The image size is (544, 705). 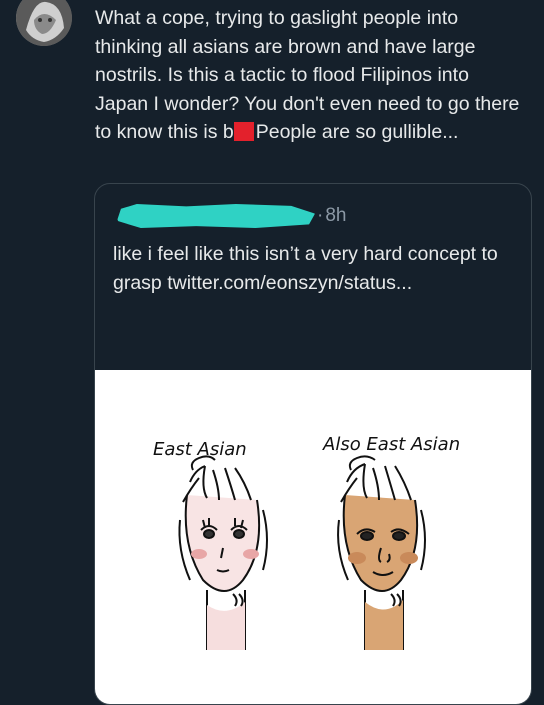 I want to click on quoted-tweet-header: · 8h, so click(x=231, y=216).